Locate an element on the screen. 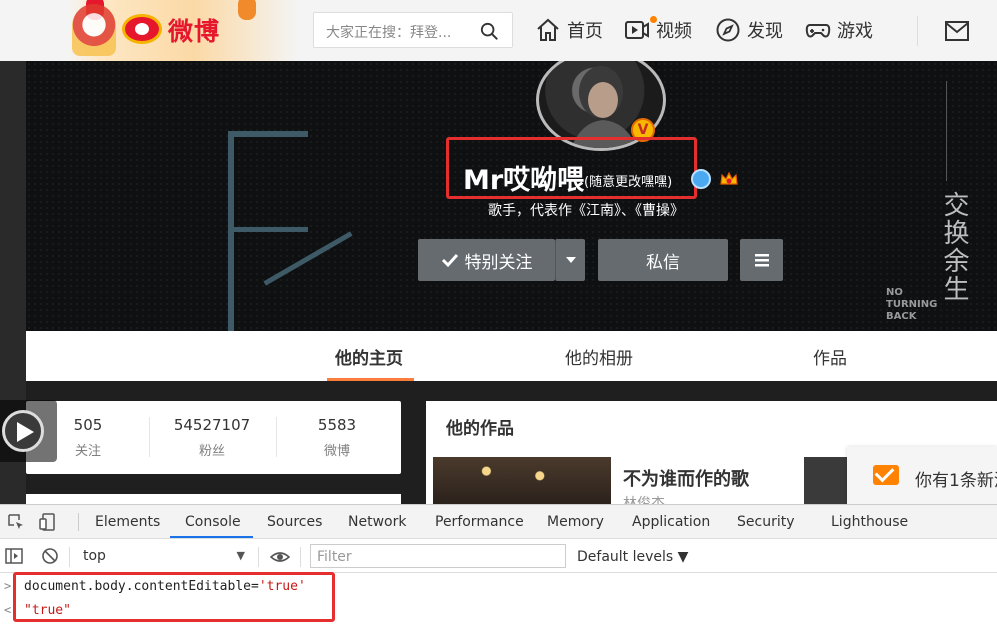 The width and height of the screenshot is (997, 624). nav-discover-label: 发现 is located at coordinates (765, 31).